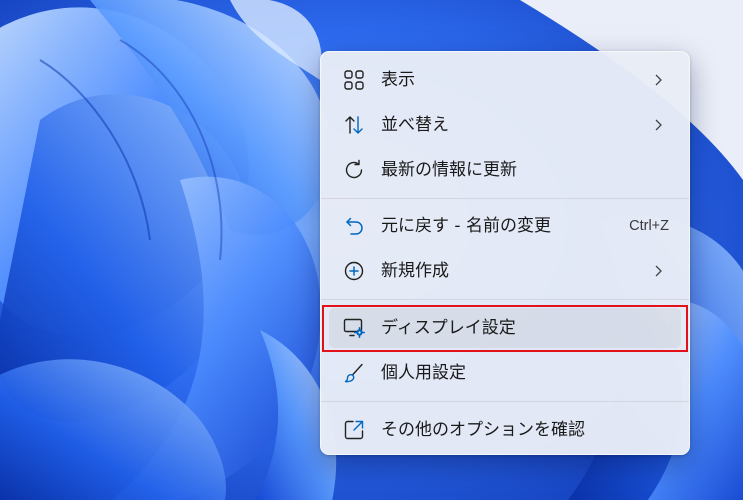  Describe the element at coordinates (354, 328) in the screenshot. I see `display-settings-icon` at that location.